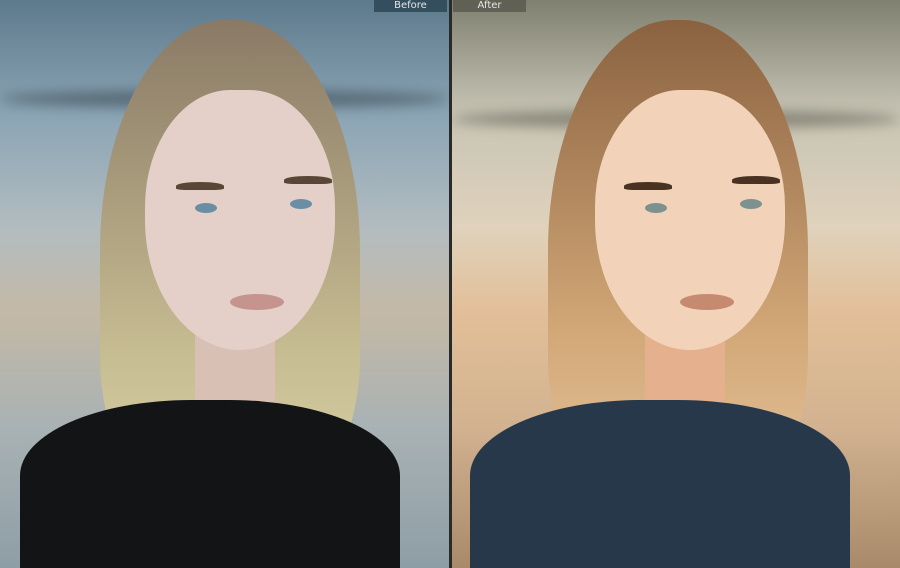 This screenshot has height=568, width=900. I want to click on navy-shirt, so click(660, 484).